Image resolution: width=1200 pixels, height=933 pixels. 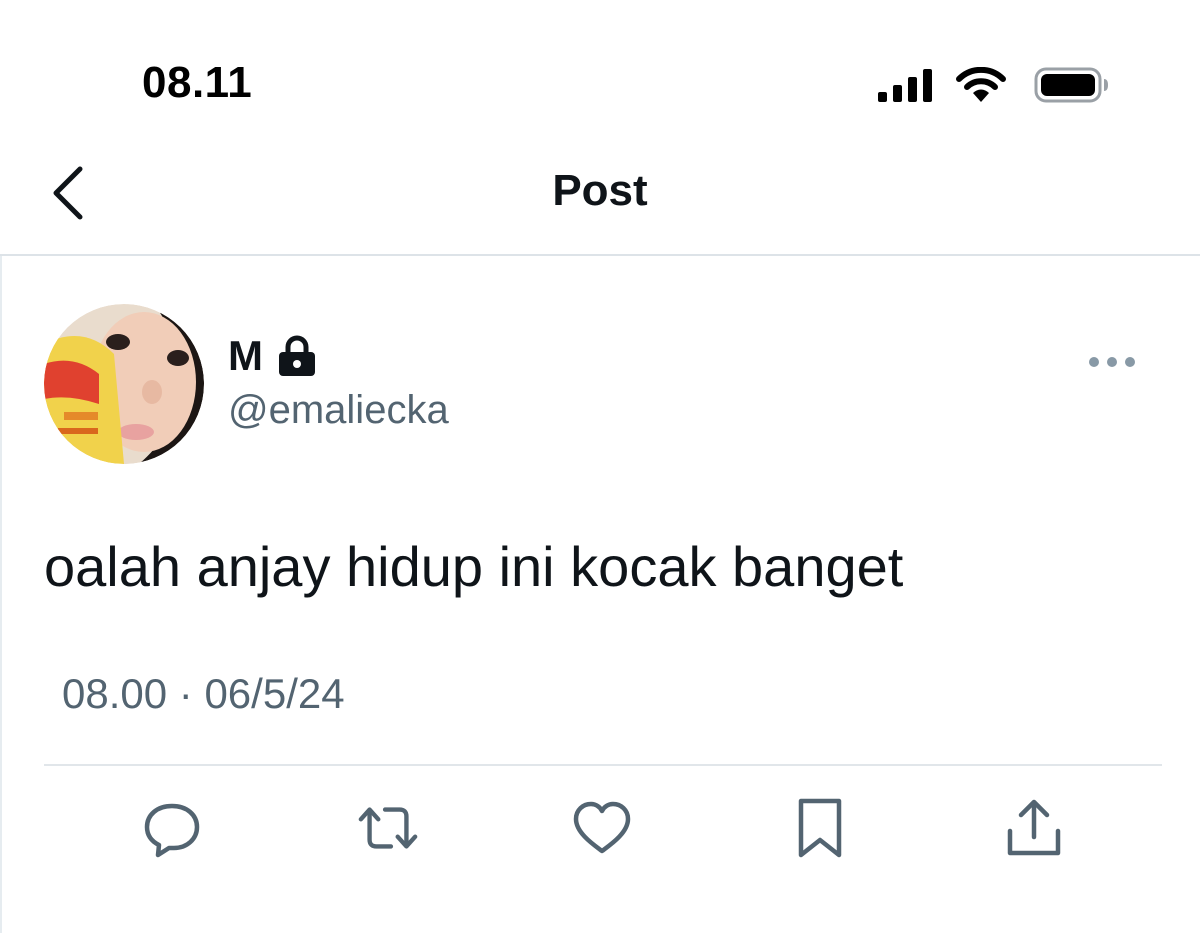 I want to click on tweet-date: 06/5/24, so click(x=274, y=693).